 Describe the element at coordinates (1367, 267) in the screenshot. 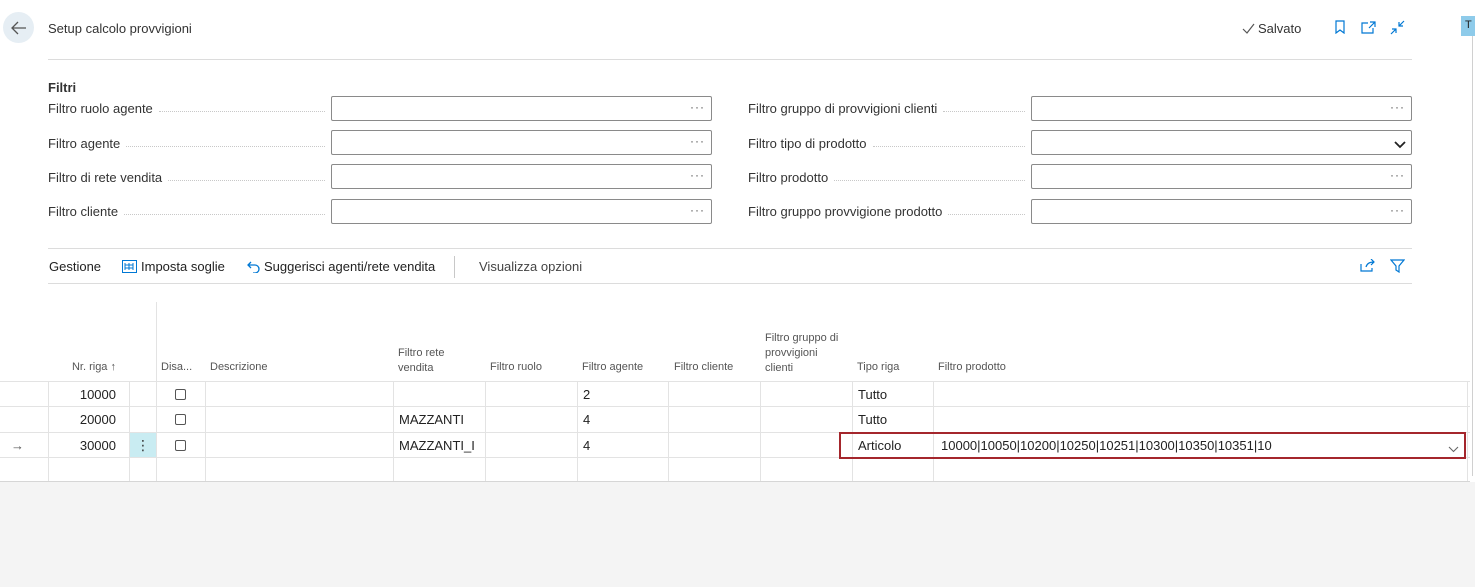

I see `share-icon` at that location.